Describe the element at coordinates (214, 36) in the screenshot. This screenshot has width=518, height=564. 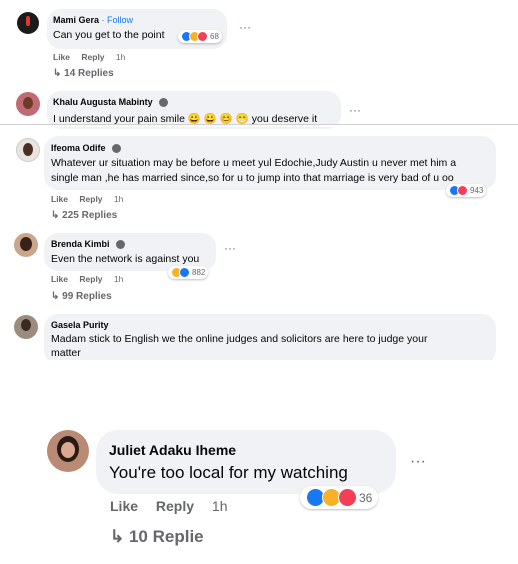
I see `reaction-count: 68` at that location.